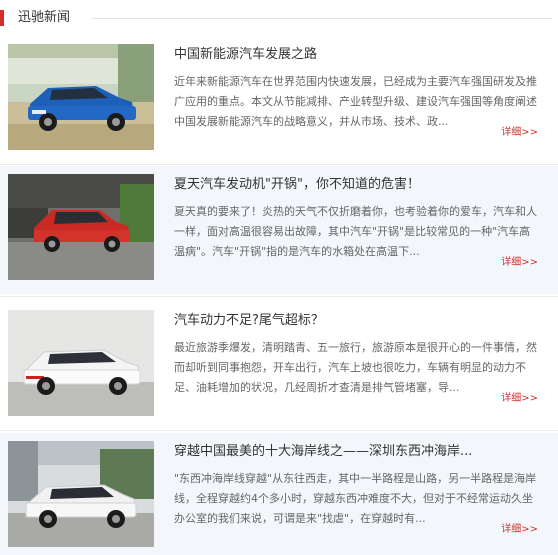 The image size is (558, 555). What do you see at coordinates (249, 321) in the screenshot?
I see `news-title: 汽车动力不足?尾气超标？` at bounding box center [249, 321].